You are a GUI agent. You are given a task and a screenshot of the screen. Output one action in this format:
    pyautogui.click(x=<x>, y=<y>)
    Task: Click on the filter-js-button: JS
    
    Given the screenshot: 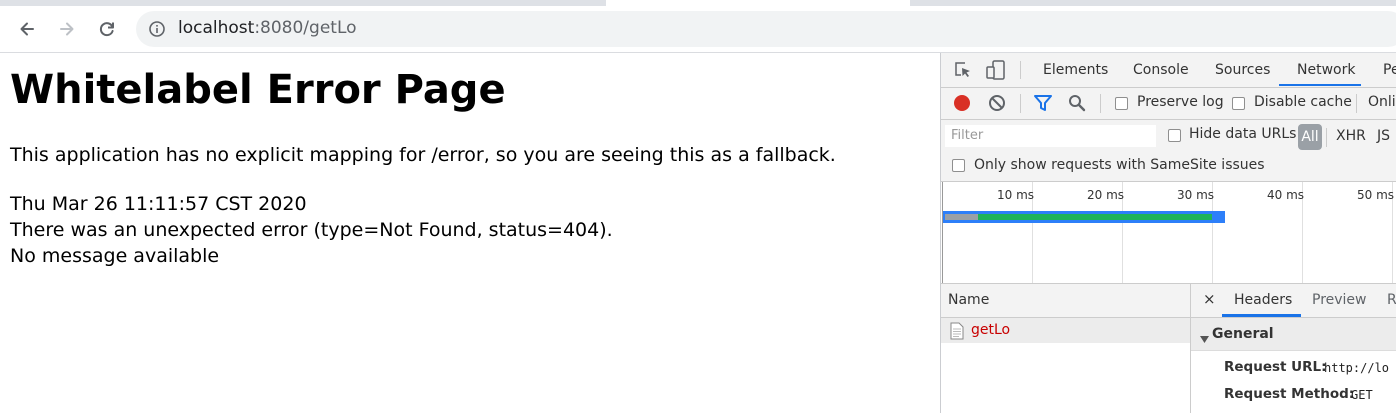 What is the action you would take?
    pyautogui.click(x=1383, y=136)
    